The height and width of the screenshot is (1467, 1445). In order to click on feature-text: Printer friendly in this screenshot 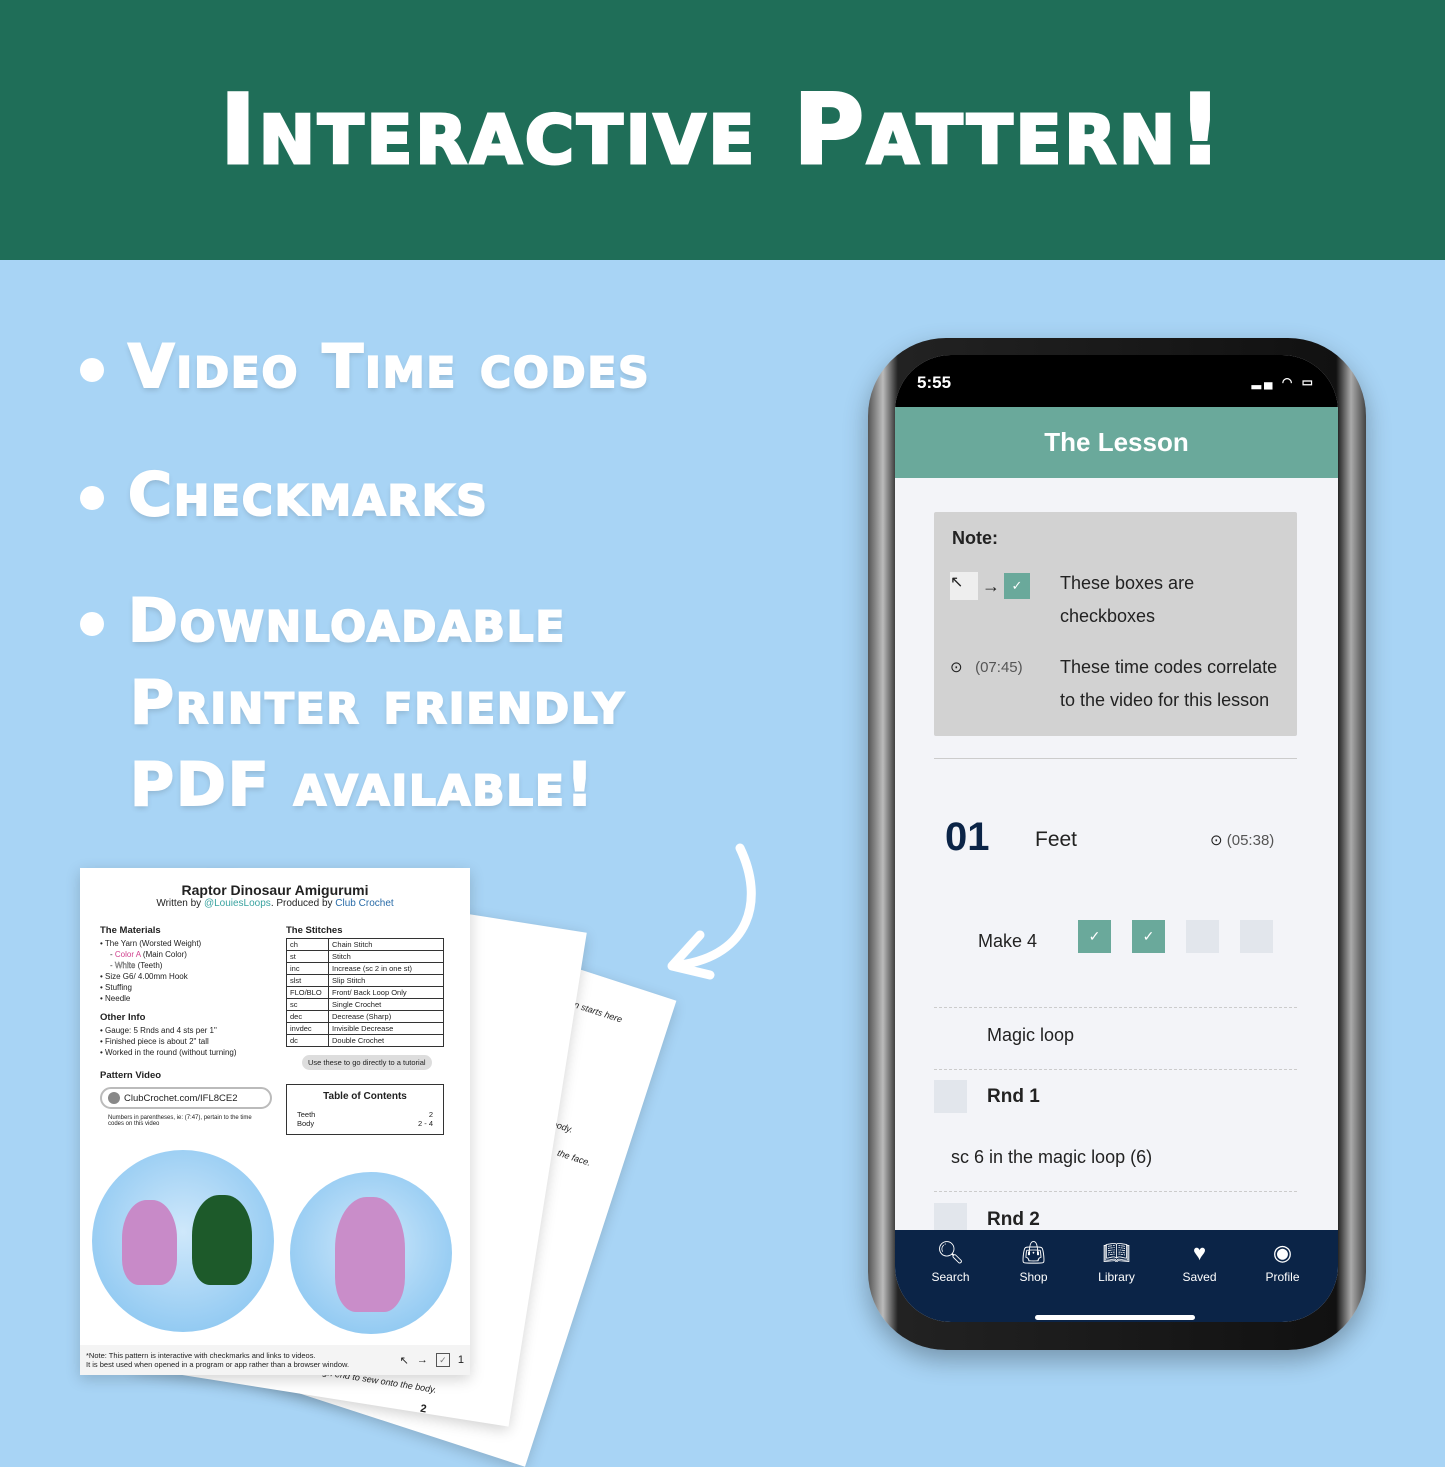, I will do `click(377, 703)`.